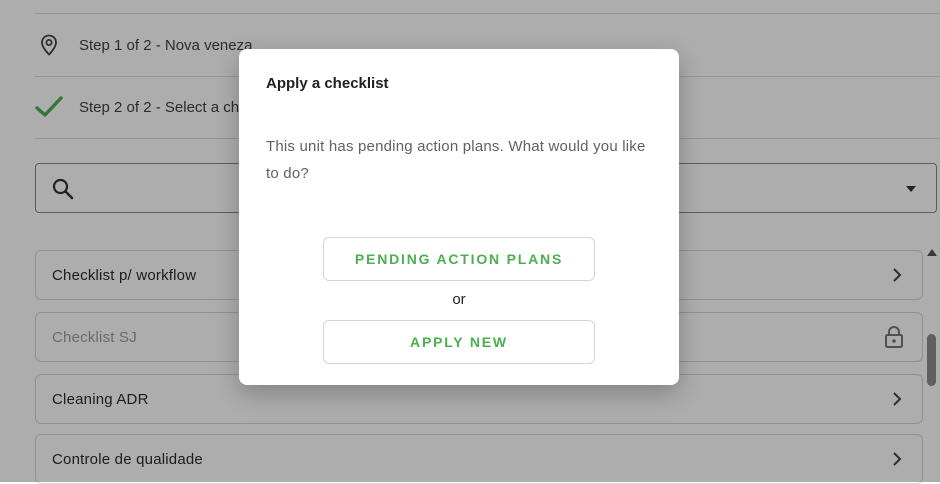 This screenshot has height=484, width=940. Describe the element at coordinates (459, 259) in the screenshot. I see `pending-action-plans-button: PENDING ACTION PLANS` at that location.